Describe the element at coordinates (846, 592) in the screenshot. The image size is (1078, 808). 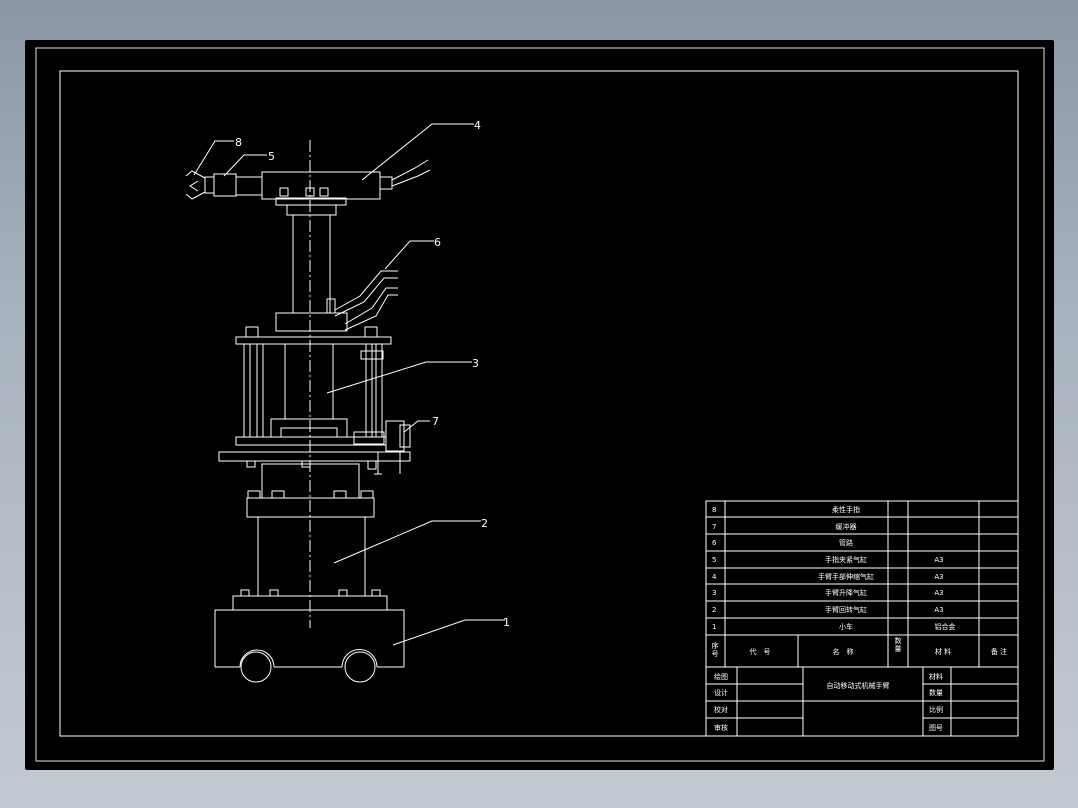
I see `bom-name: 手臂升降气缸` at that location.